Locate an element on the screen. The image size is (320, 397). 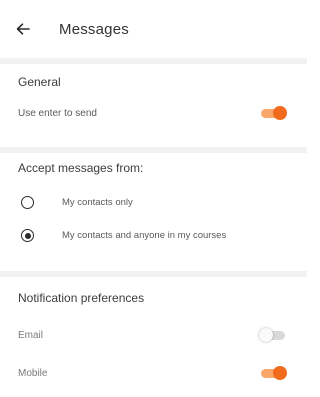
arrow-left-icon is located at coordinates (23, 29).